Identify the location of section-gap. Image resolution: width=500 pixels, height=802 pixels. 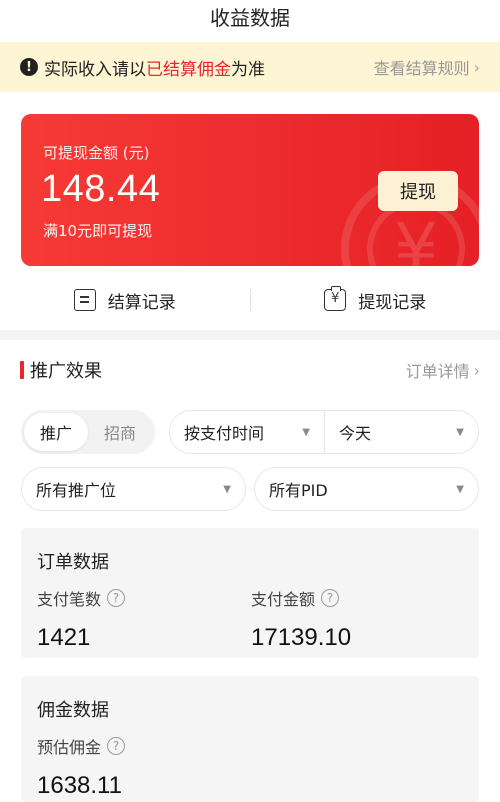
(250, 335).